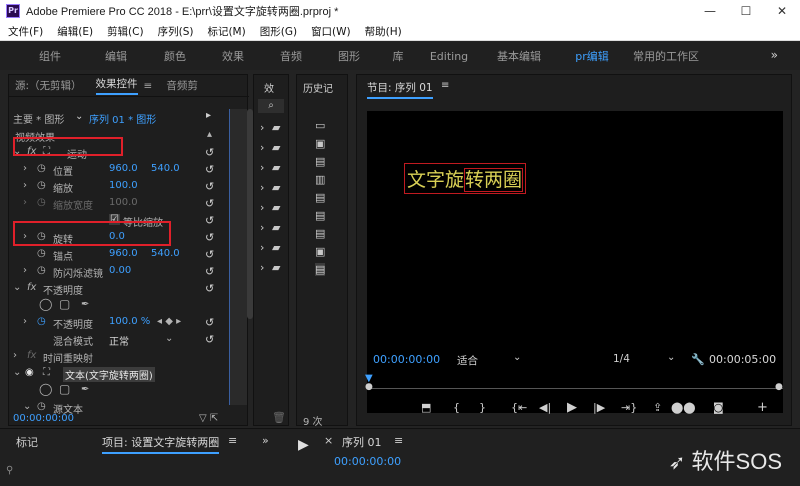  What do you see at coordinates (426, 407) in the screenshot?
I see `add-marker-icon: ⬒` at bounding box center [426, 407].